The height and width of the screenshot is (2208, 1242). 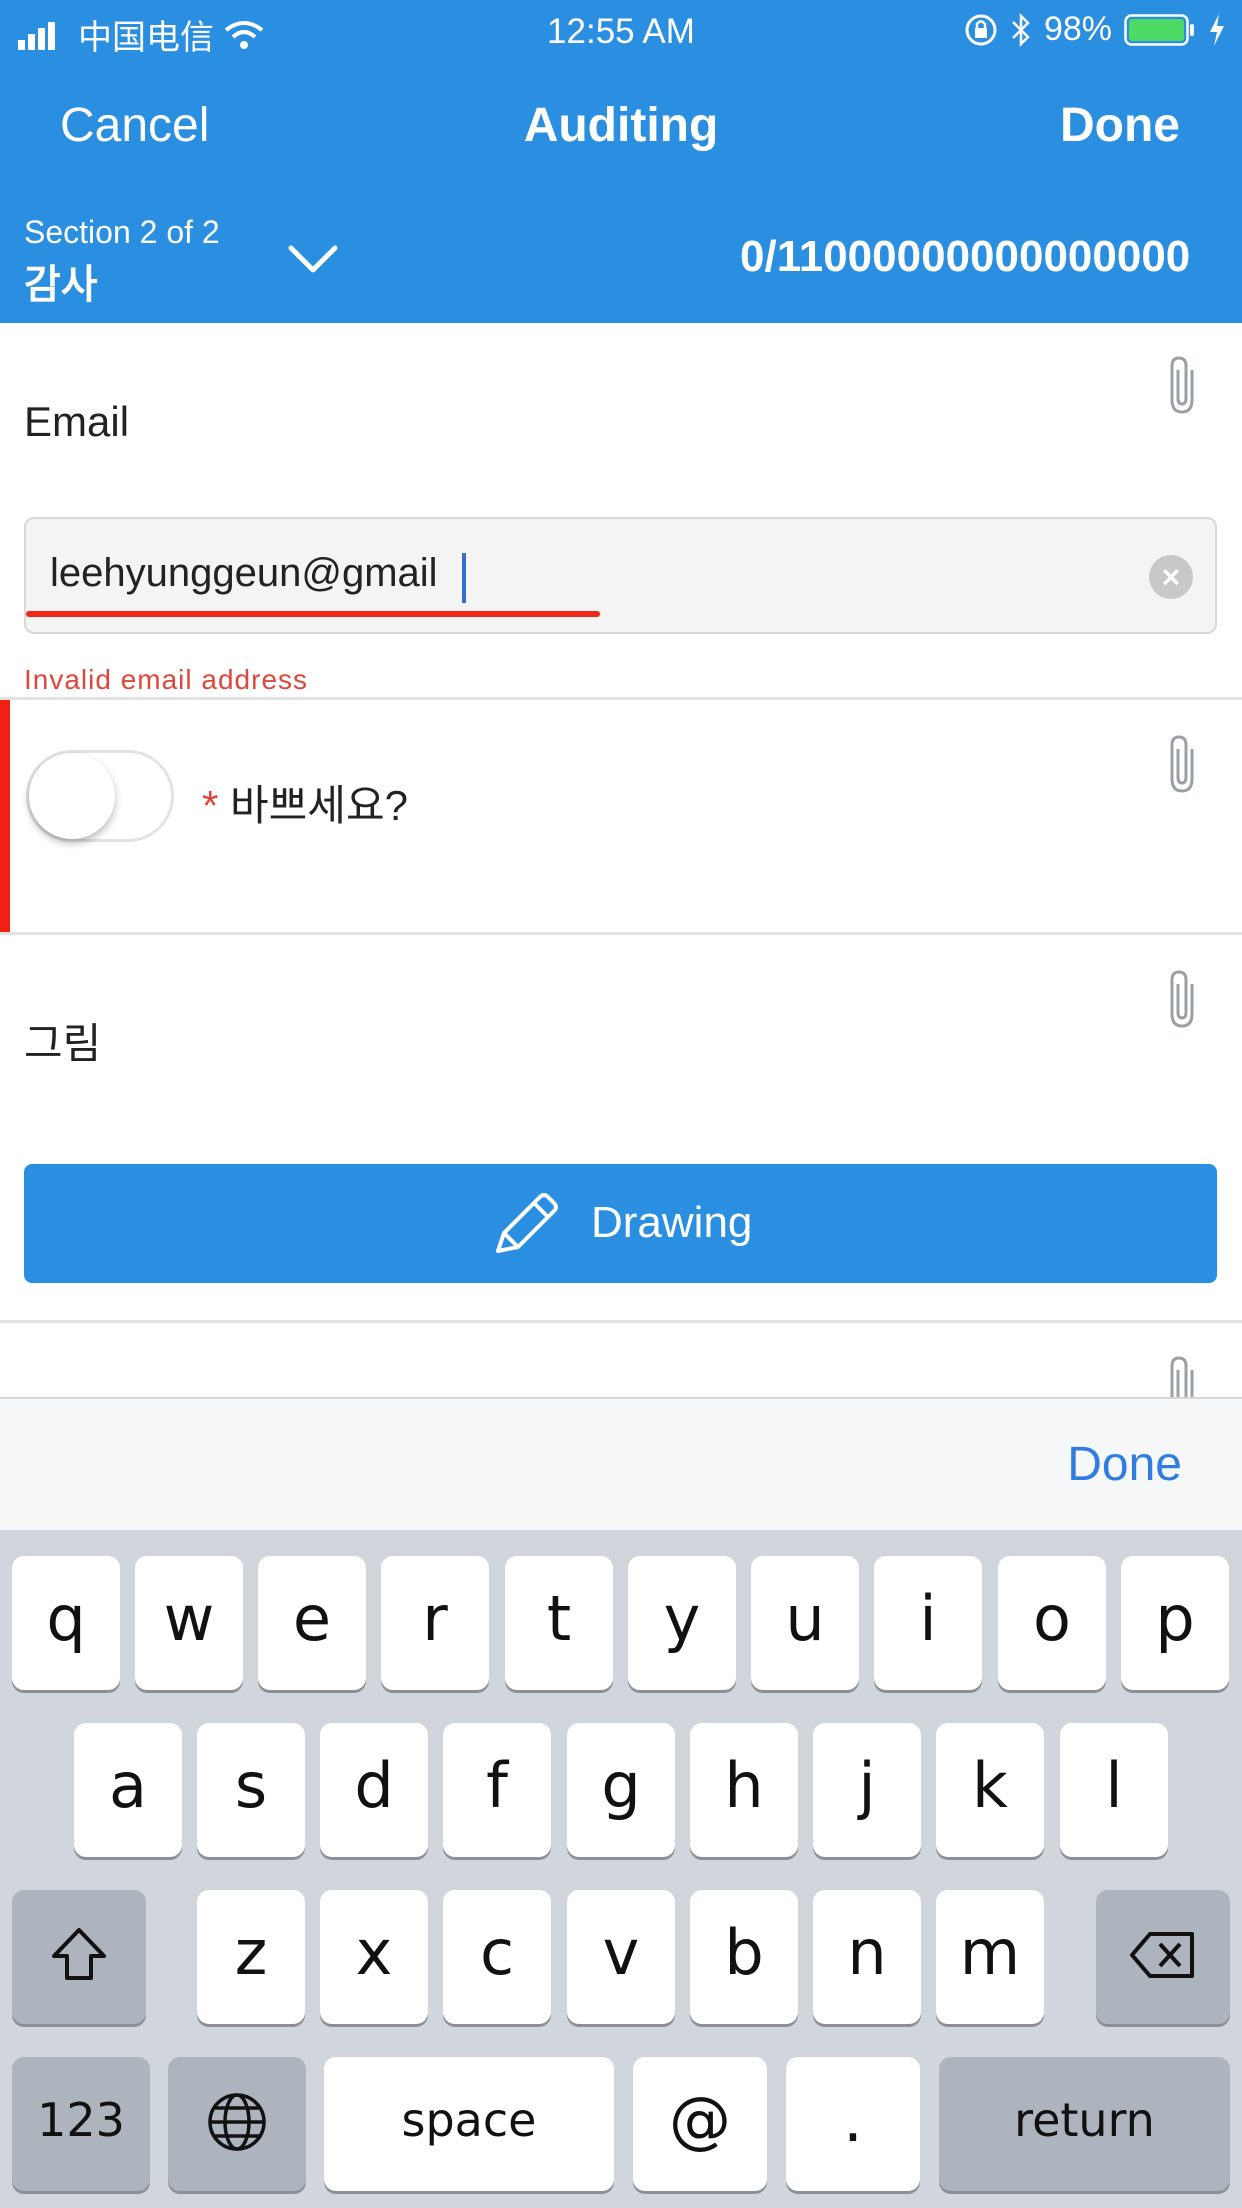 What do you see at coordinates (313, 259) in the screenshot?
I see `chevron-down-icon` at bounding box center [313, 259].